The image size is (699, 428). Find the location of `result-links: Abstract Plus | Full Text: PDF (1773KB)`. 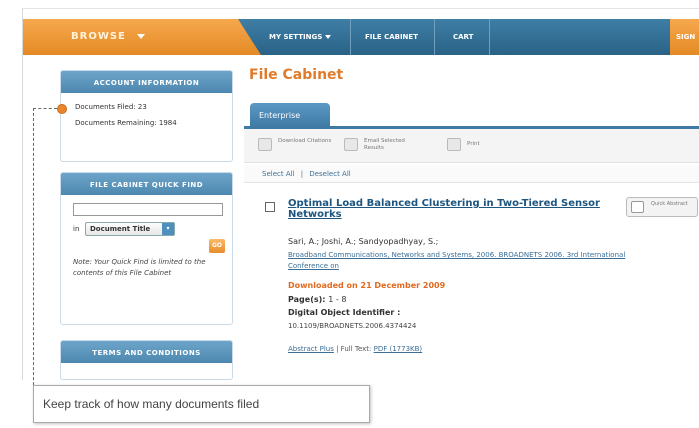

result-links: Abstract Plus | Full Text: PDF (1773KB) is located at coordinates (355, 349).